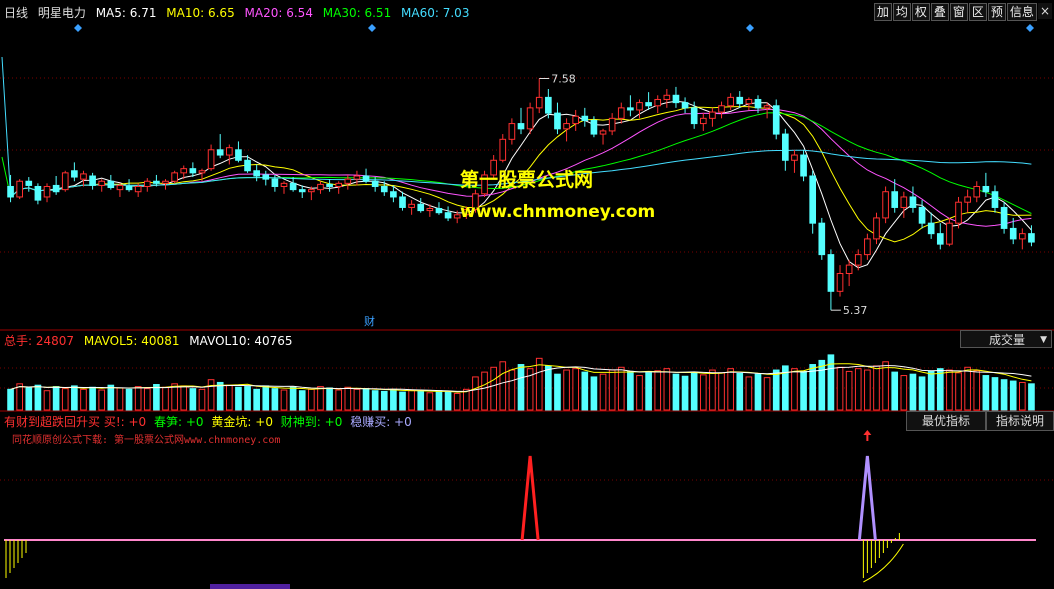 This screenshot has width=1054, height=589. What do you see at coordinates (241, 341) in the screenshot?
I see `mavol10-label: MAVOL10: 40765` at bounding box center [241, 341].